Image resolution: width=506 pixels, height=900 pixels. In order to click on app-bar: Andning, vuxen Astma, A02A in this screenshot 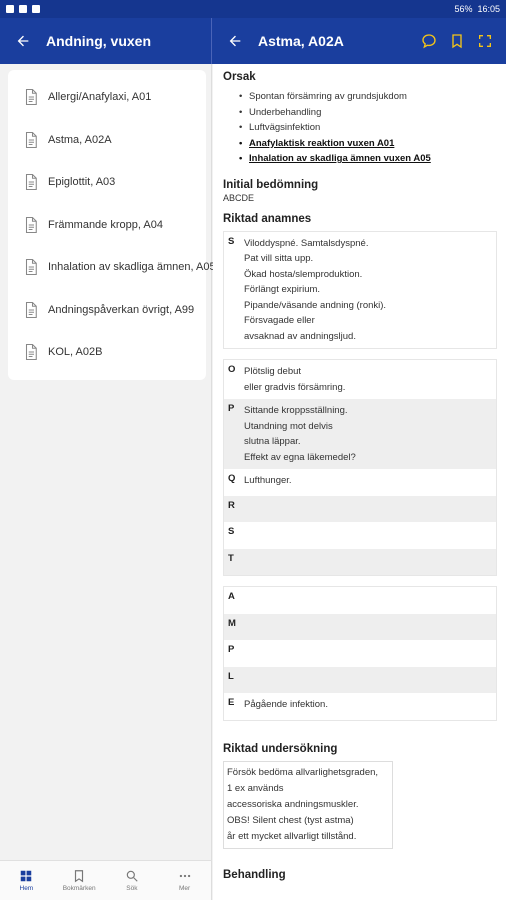, I will do `click(253, 41)`.